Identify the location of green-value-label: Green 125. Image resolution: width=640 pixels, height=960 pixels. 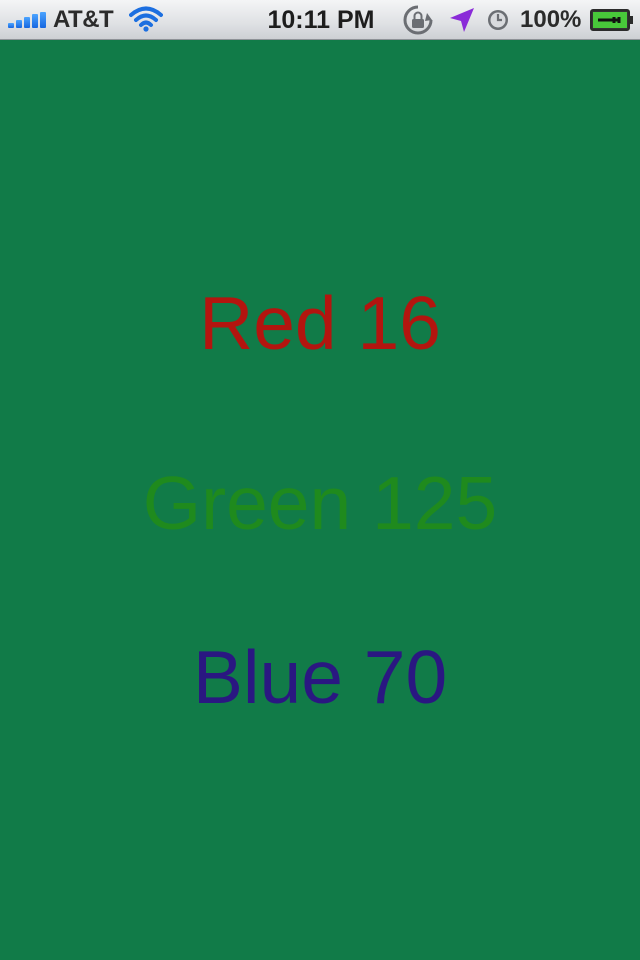
(320, 503).